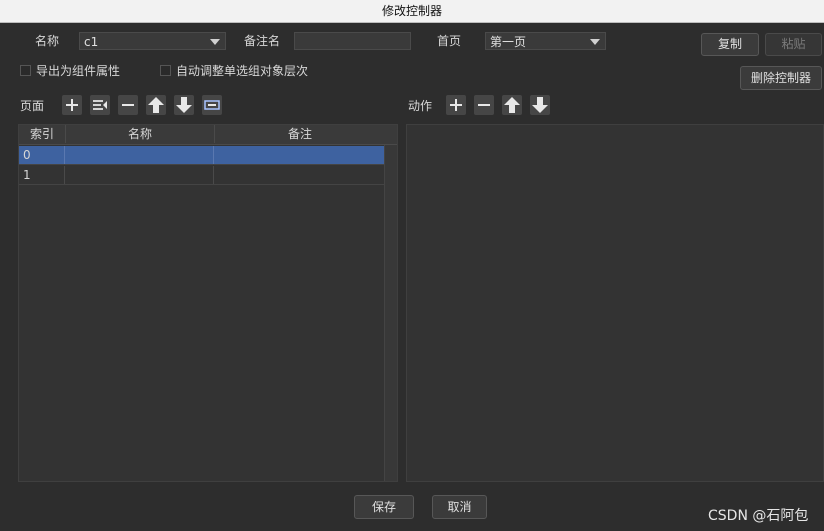  Describe the element at coordinates (390, 313) in the screenshot. I see `vertical-scrollbar` at that location.